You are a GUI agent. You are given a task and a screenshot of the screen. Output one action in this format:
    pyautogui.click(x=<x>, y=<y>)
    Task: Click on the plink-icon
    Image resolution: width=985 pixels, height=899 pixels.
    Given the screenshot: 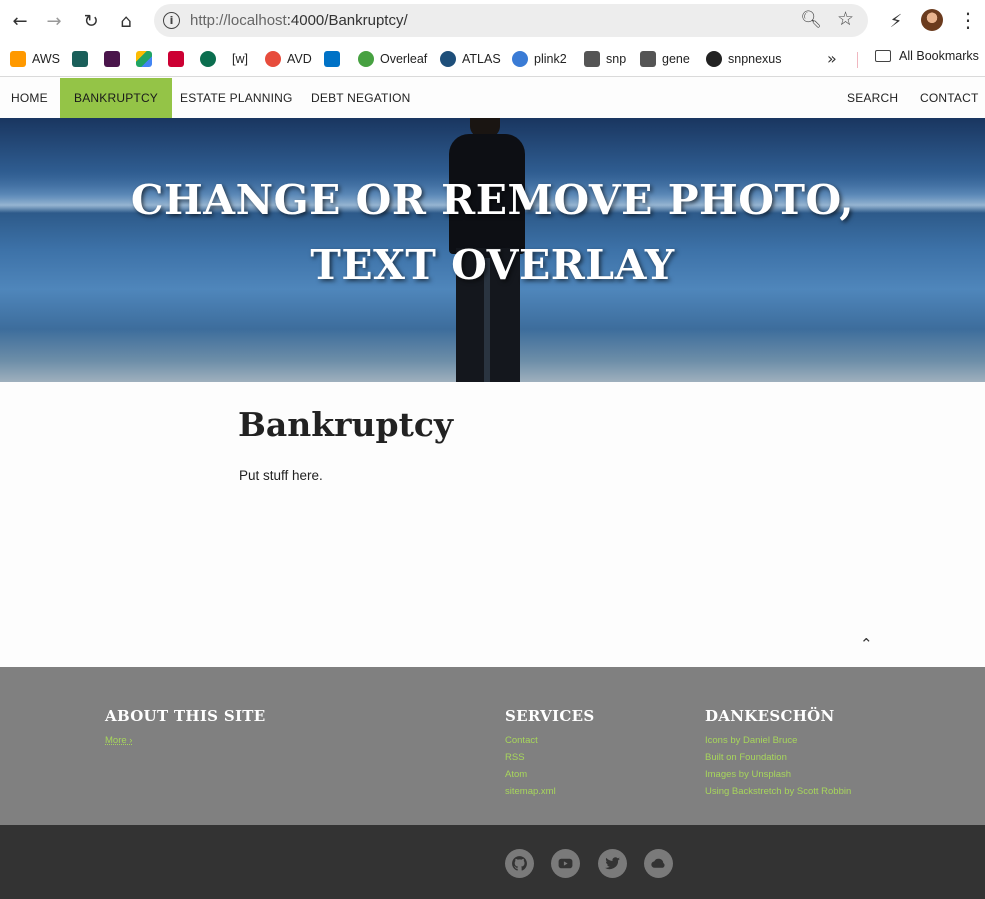 What is the action you would take?
    pyautogui.click(x=520, y=59)
    